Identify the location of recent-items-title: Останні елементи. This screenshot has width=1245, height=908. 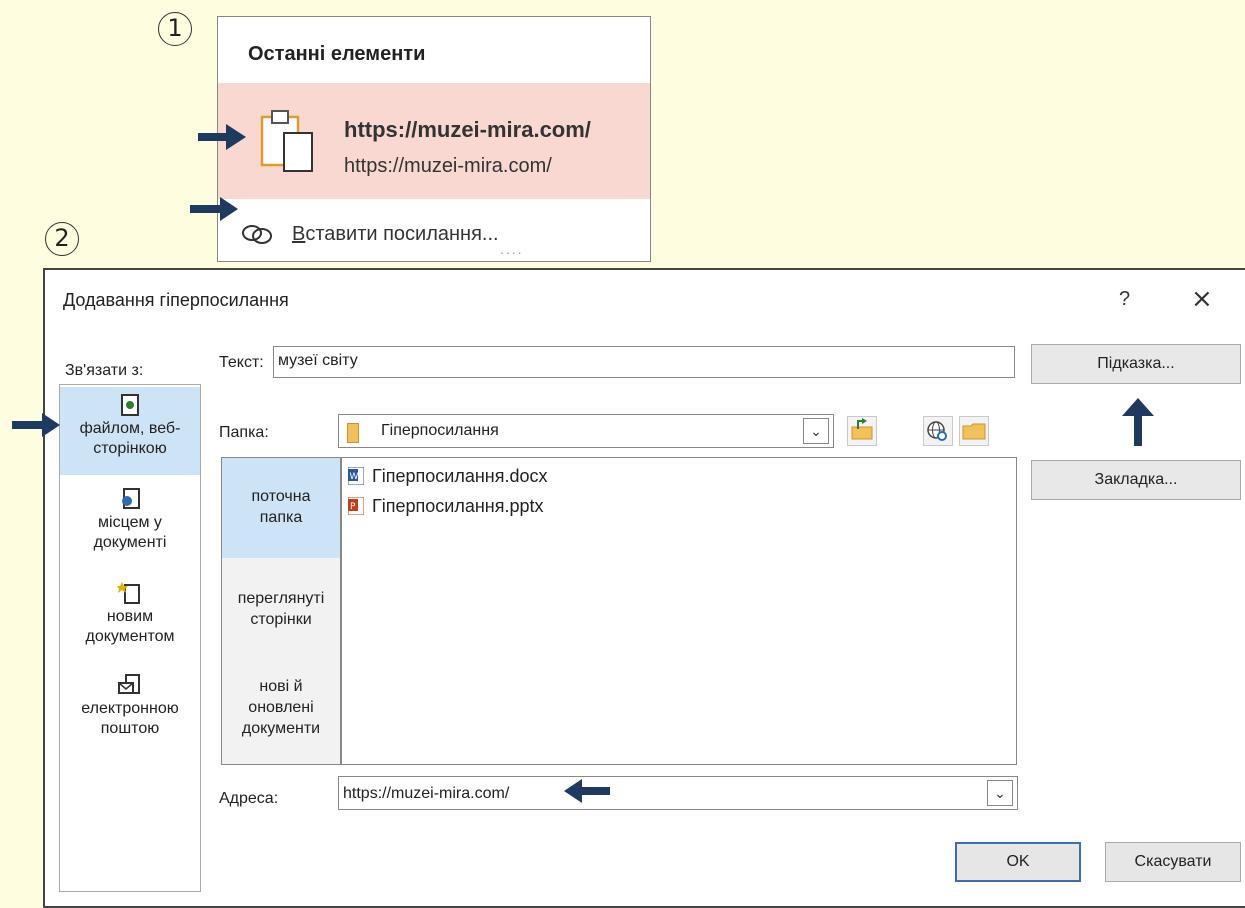
(337, 54).